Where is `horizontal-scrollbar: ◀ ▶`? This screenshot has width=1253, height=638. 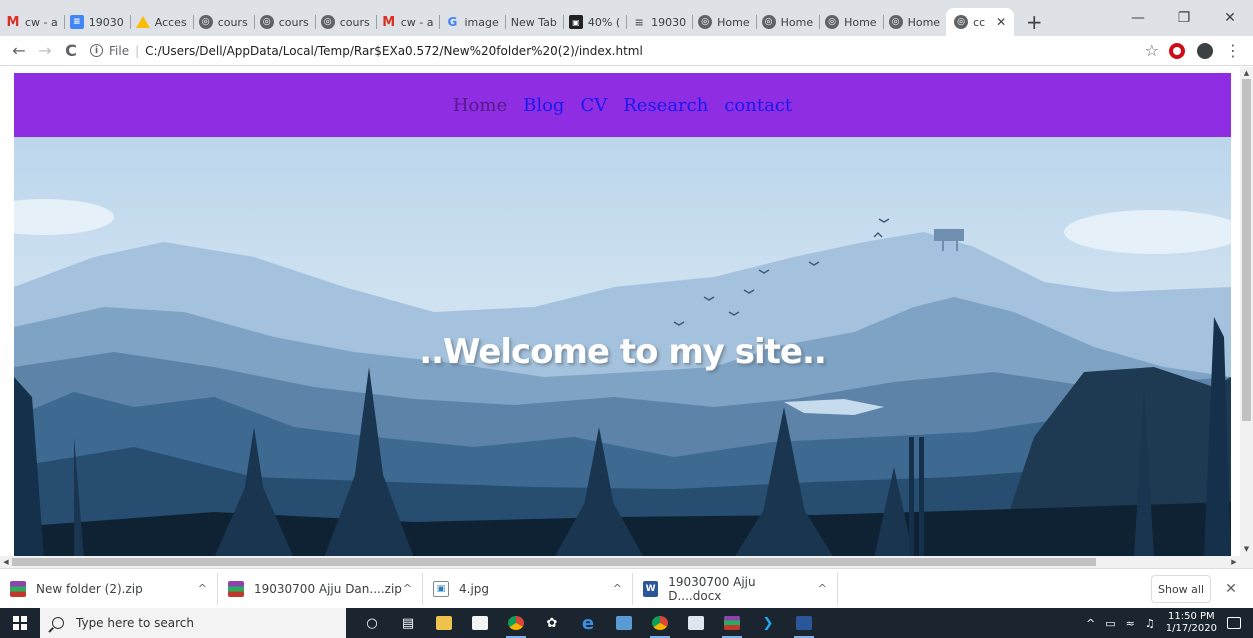 horizontal-scrollbar: ◀ ▶ is located at coordinates (620, 562).